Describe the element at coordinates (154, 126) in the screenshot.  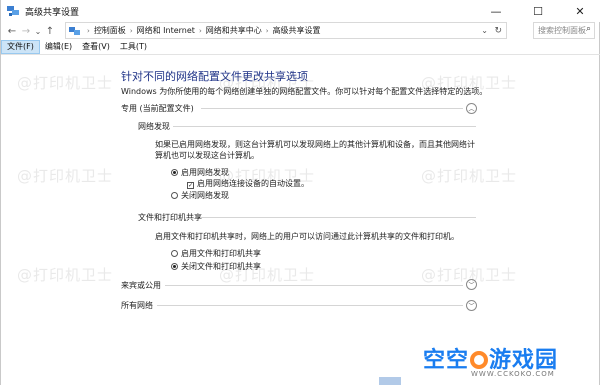
I see `network-discovery-label: 网络发现` at that location.